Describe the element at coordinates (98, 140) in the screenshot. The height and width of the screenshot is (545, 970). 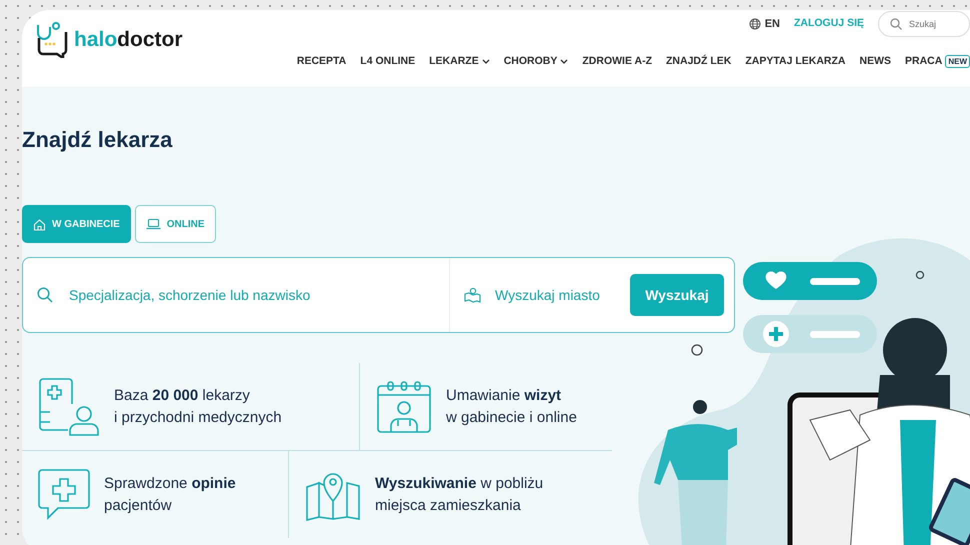
I see `page-title: Znajdź lekarza` at that location.